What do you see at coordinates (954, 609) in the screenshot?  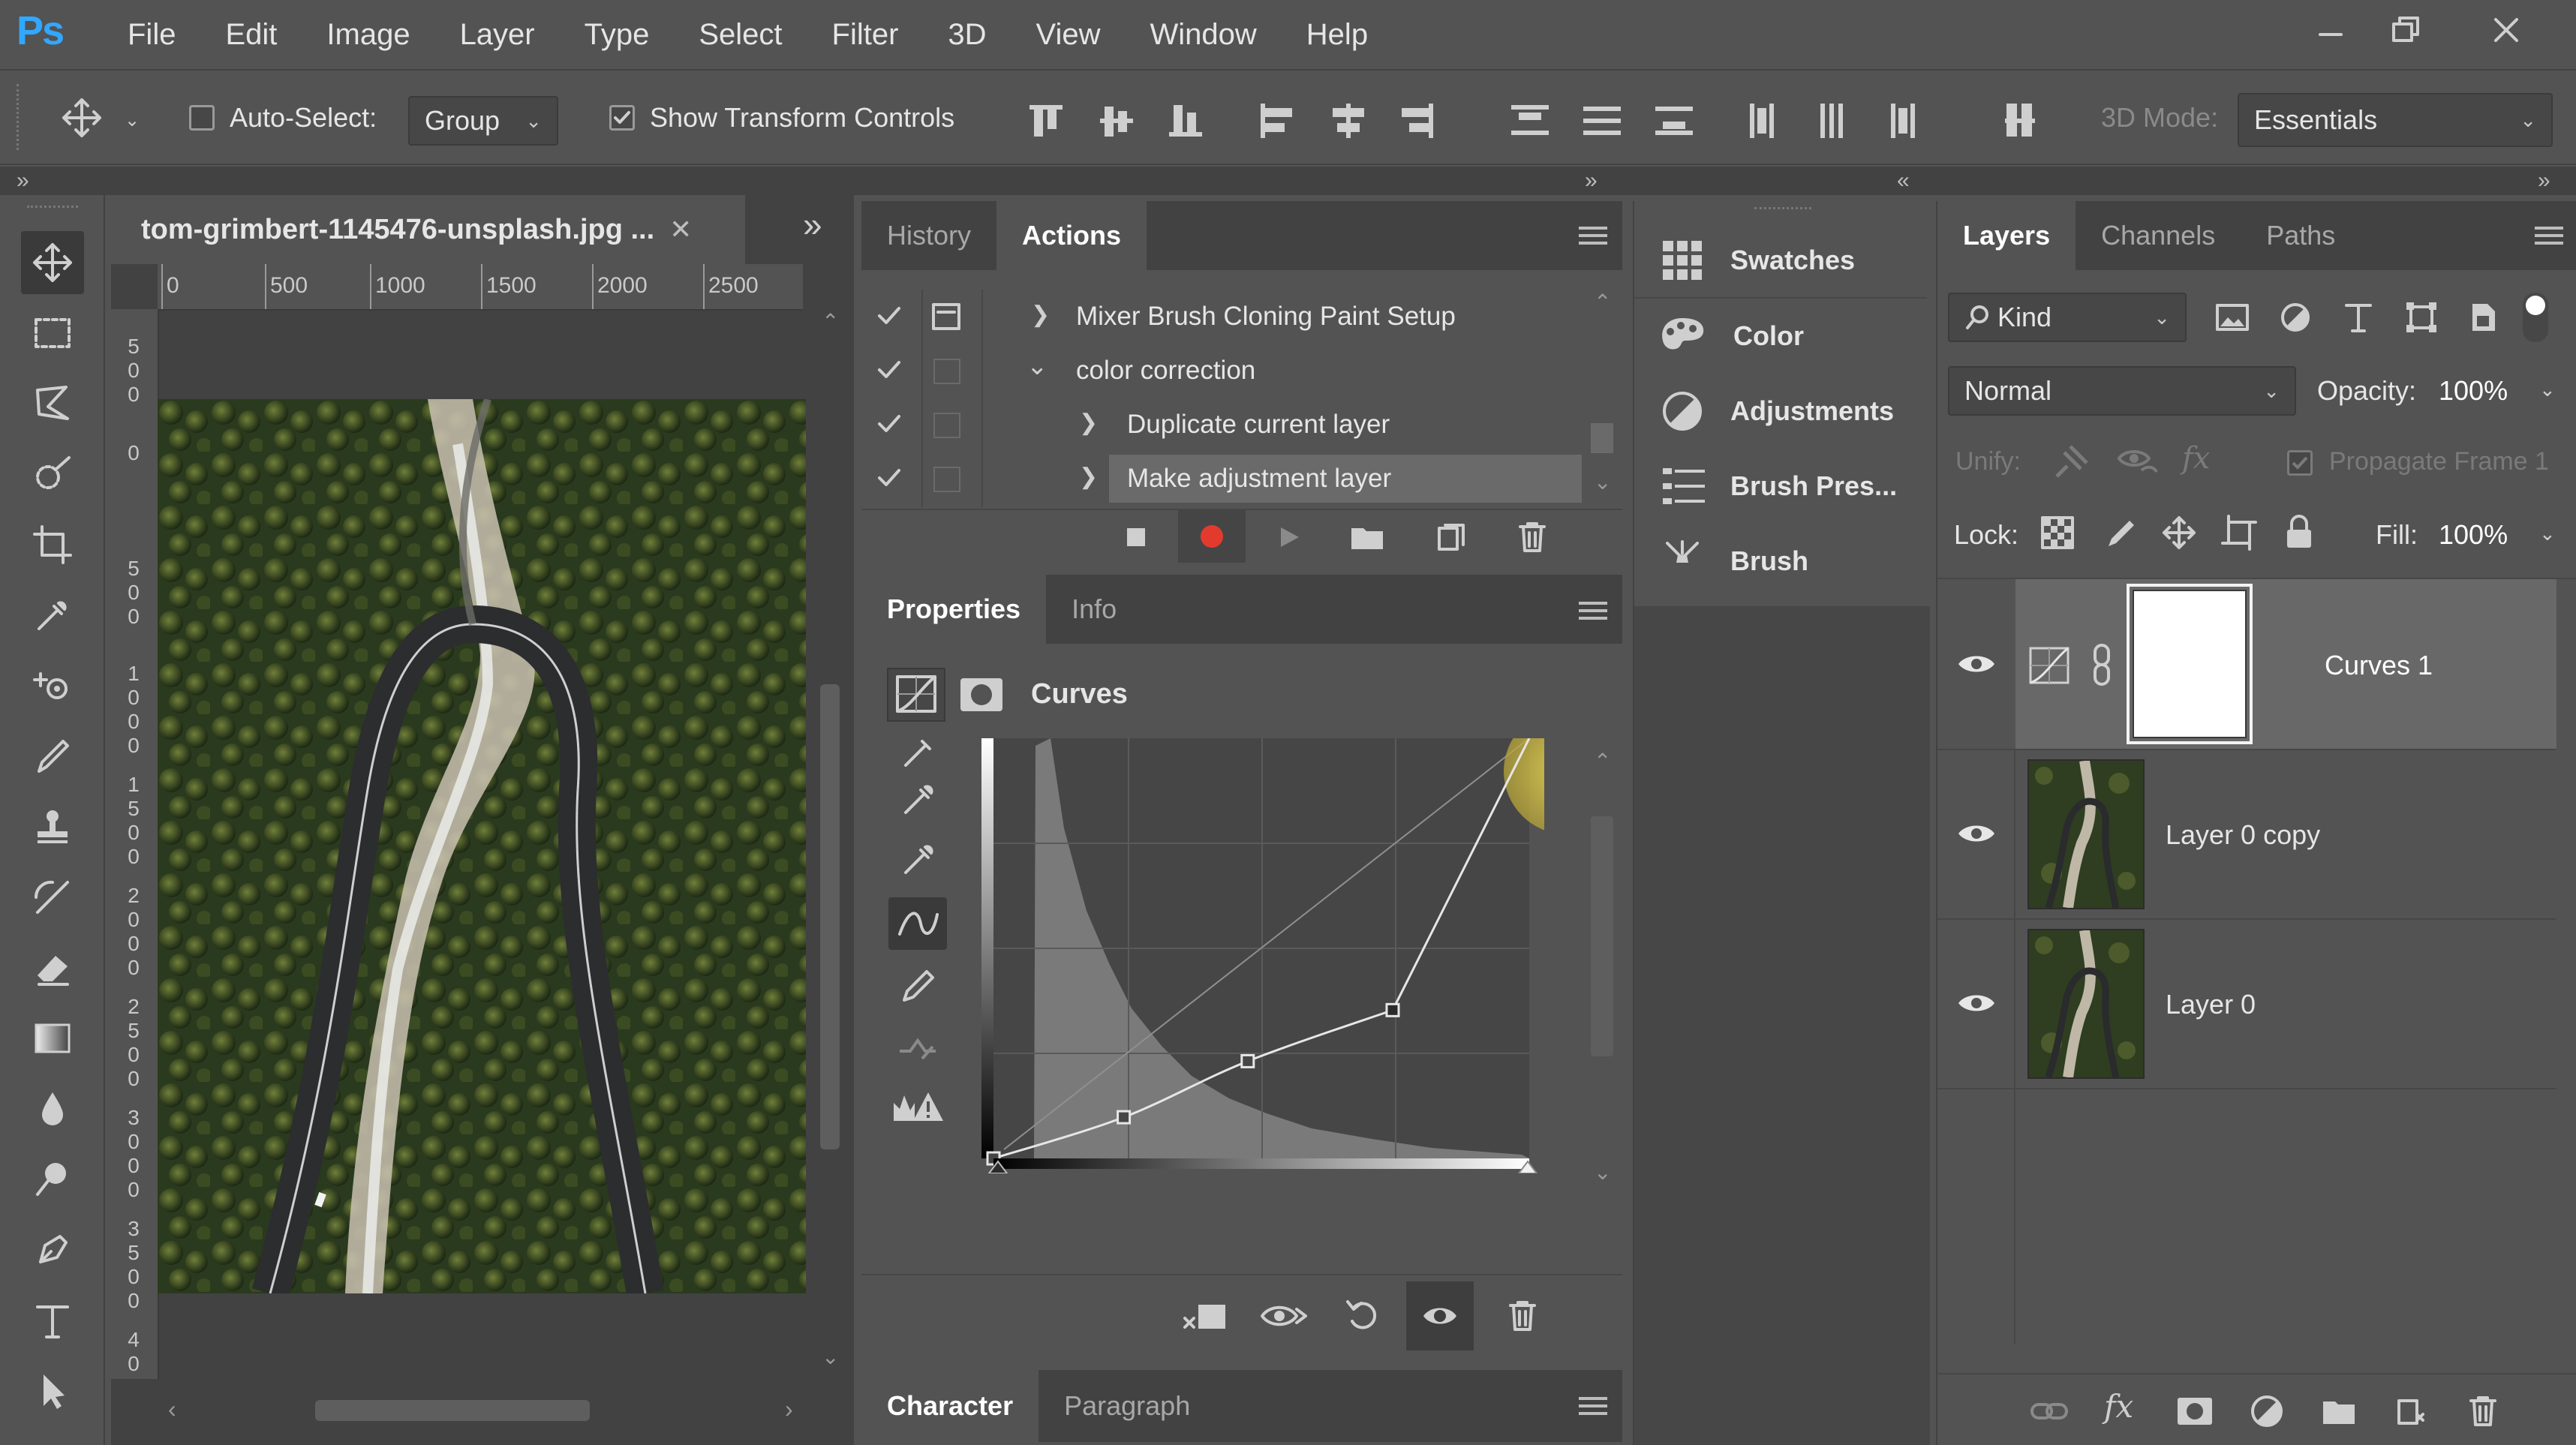 I see `tab-properties: Properties` at bounding box center [954, 609].